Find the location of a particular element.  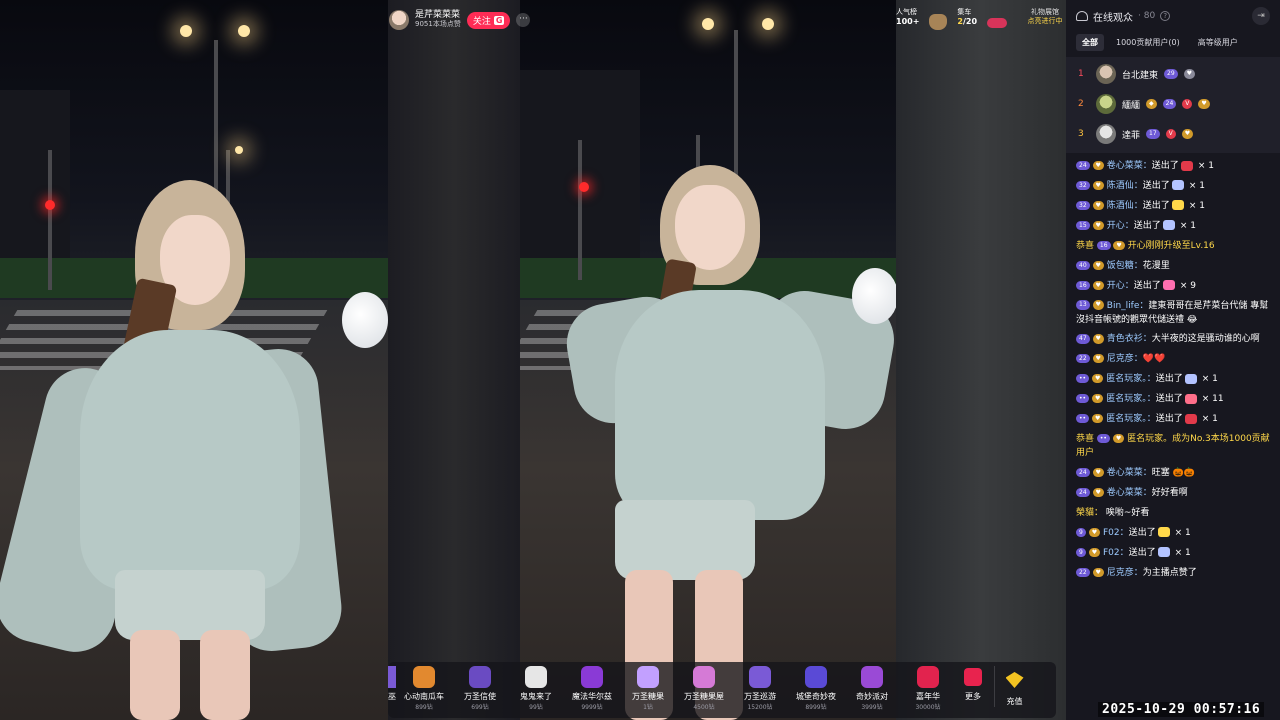

car-icon is located at coordinates (997, 23).